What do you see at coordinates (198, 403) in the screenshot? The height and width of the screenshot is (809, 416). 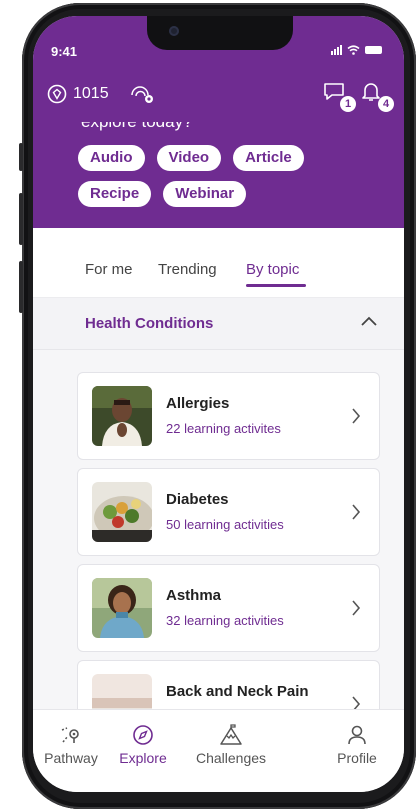 I see `topic-title: Allergies` at bounding box center [198, 403].